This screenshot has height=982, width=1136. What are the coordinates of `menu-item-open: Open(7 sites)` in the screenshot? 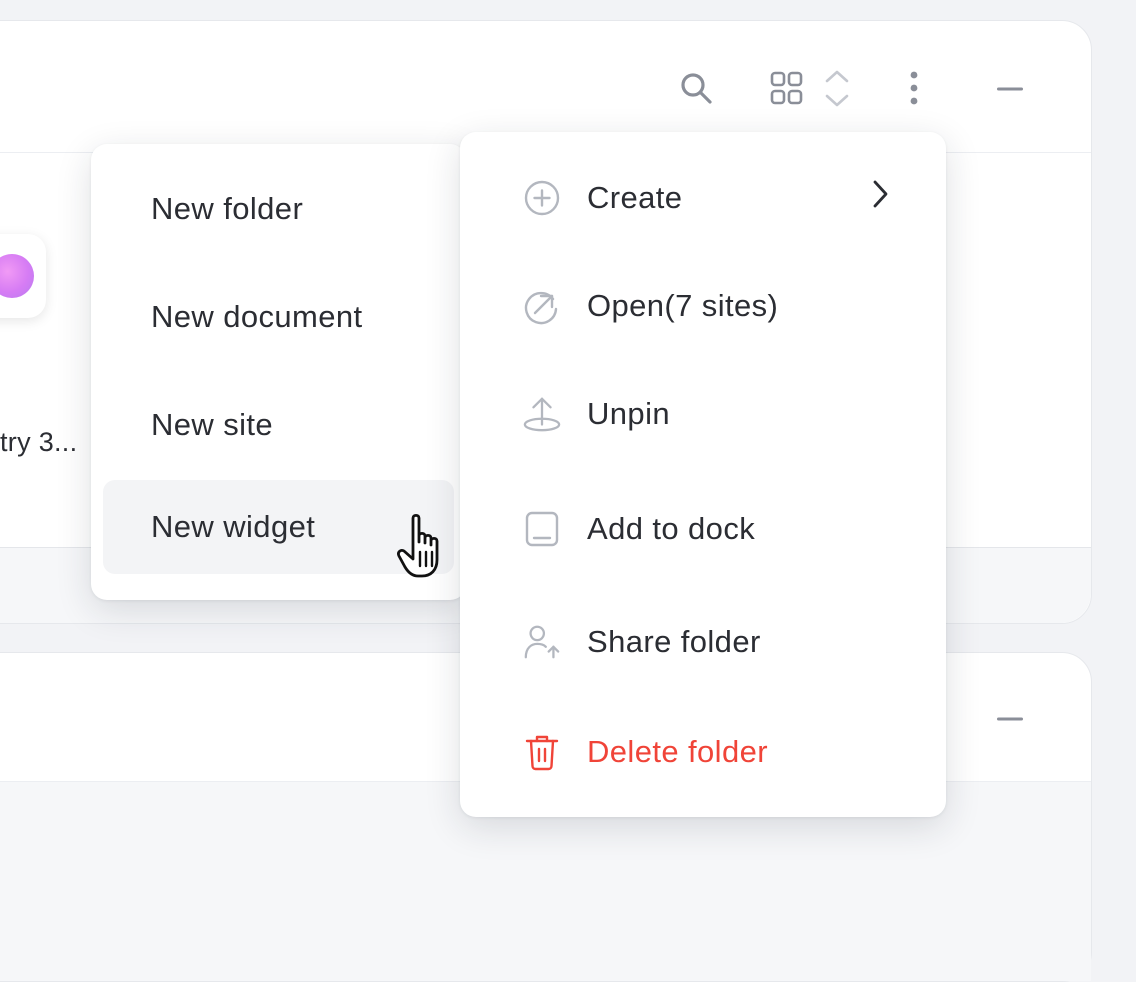 It's located at (703, 306).